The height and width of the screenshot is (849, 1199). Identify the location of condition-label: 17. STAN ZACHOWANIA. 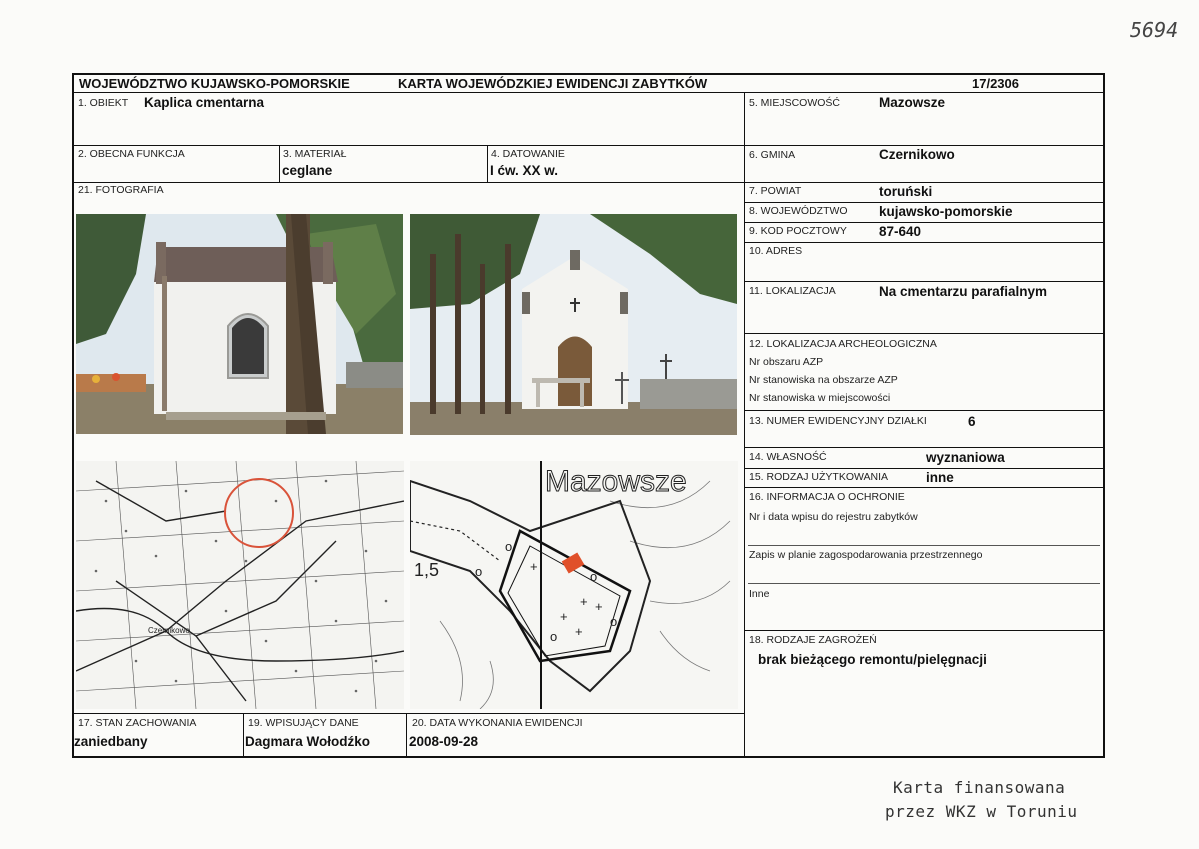
(137, 723).